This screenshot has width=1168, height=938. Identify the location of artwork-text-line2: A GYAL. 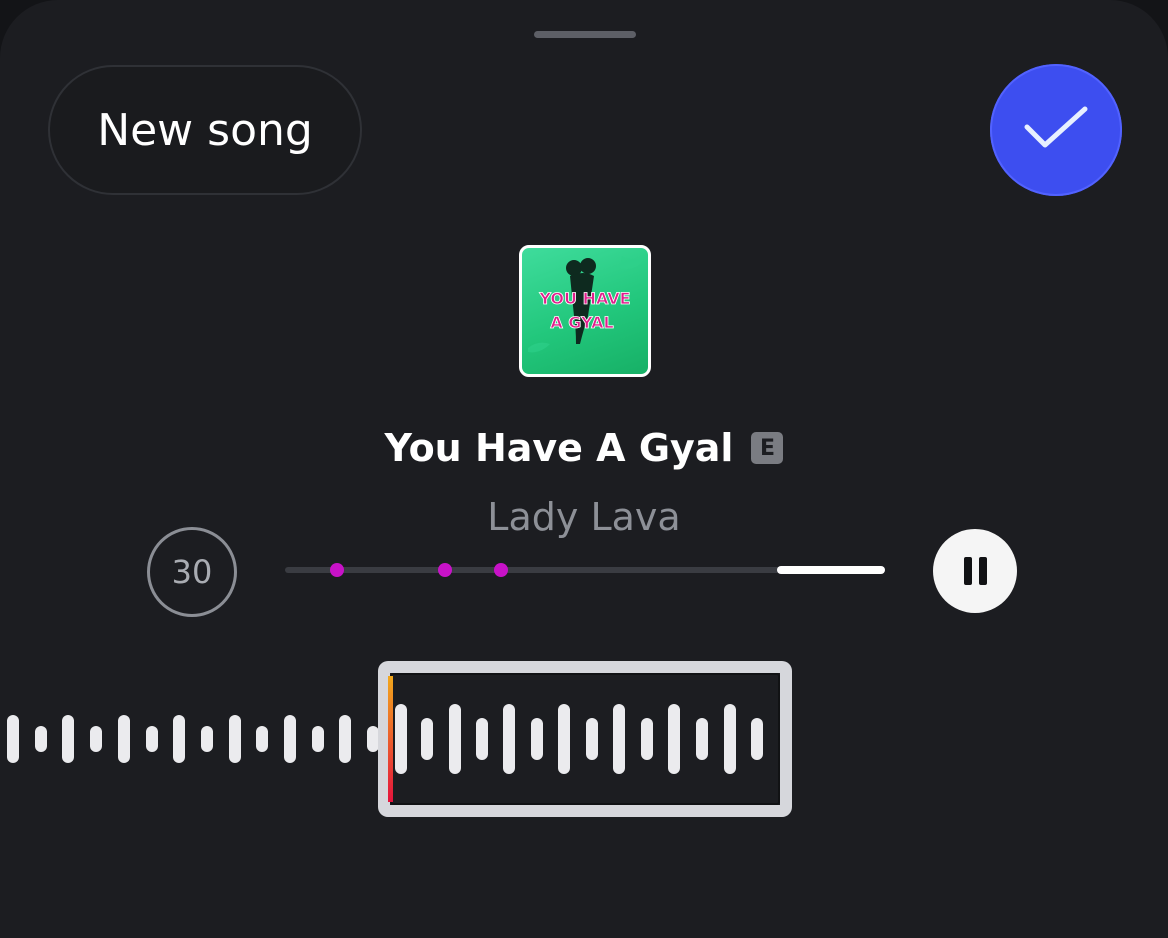
(581, 322).